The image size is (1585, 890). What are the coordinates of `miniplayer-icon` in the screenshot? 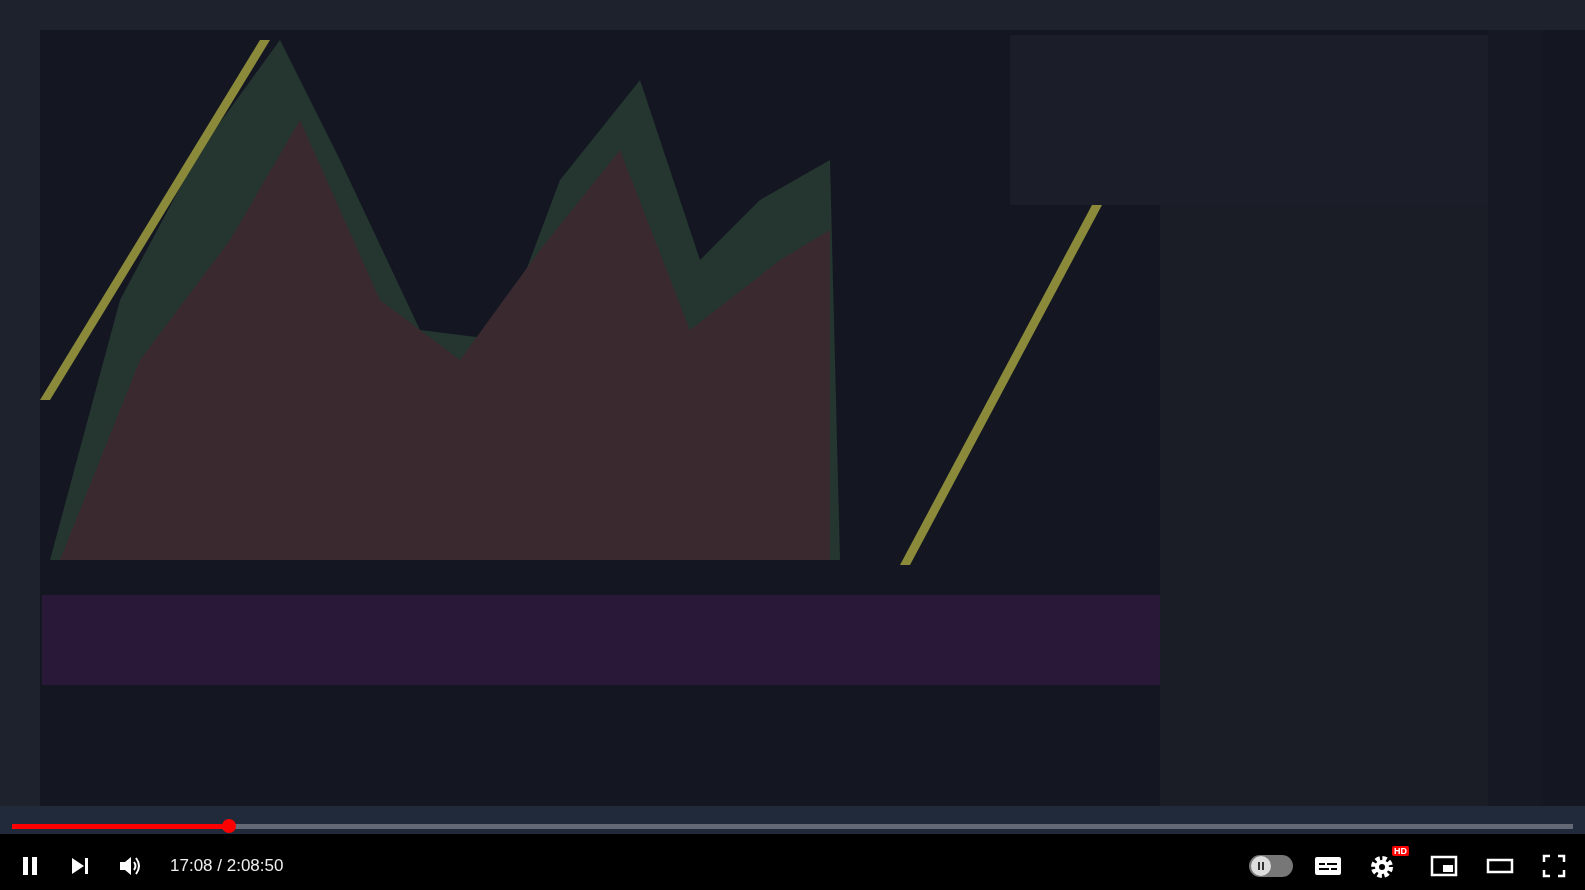 It's located at (1444, 866).